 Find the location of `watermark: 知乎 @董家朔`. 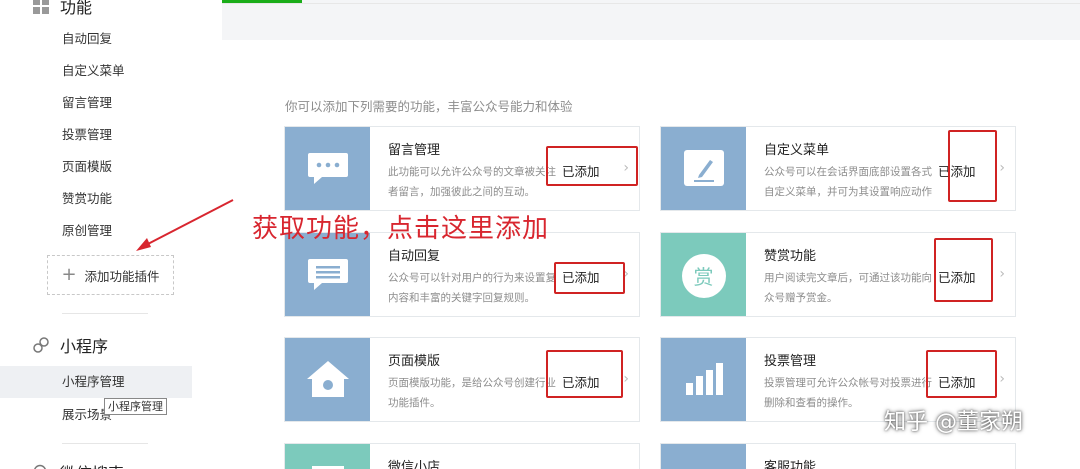

watermark: 知乎 @董家朔 is located at coordinates (953, 422).